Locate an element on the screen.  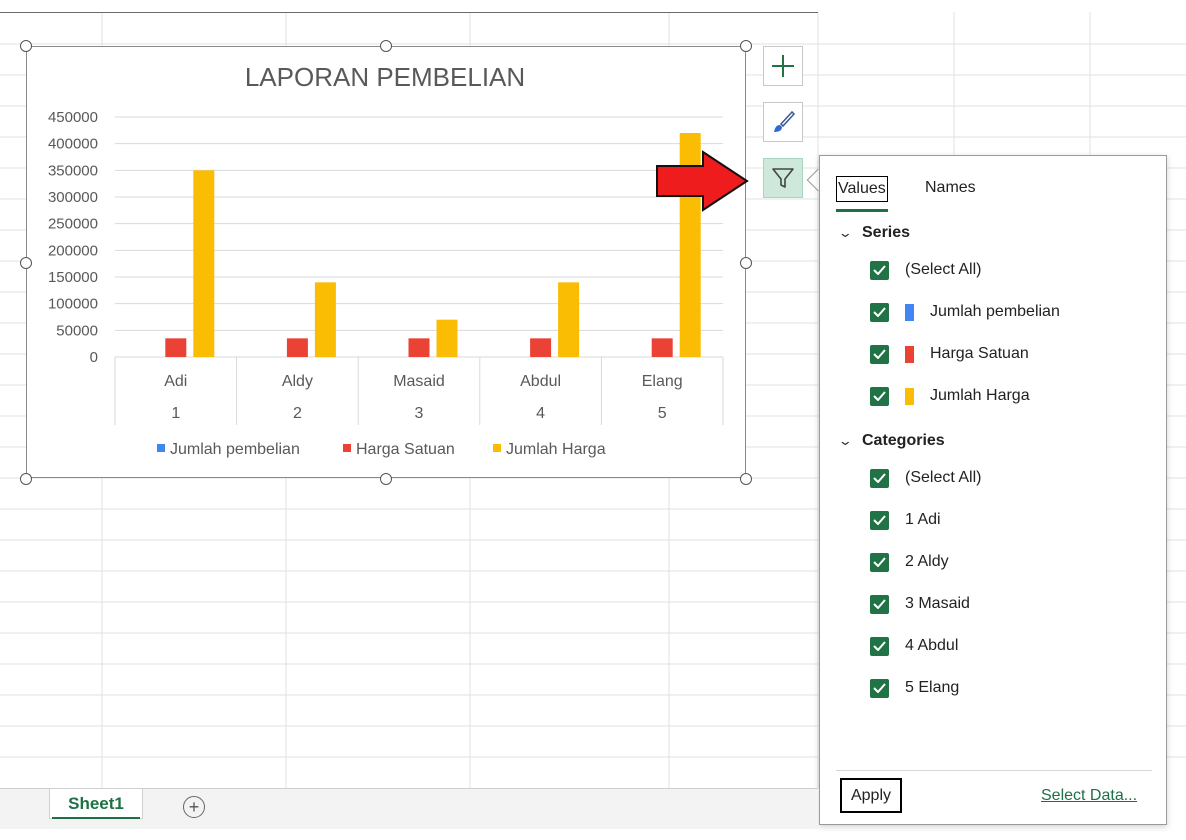
resize-handle-bottom-center is located at coordinates (386, 479).